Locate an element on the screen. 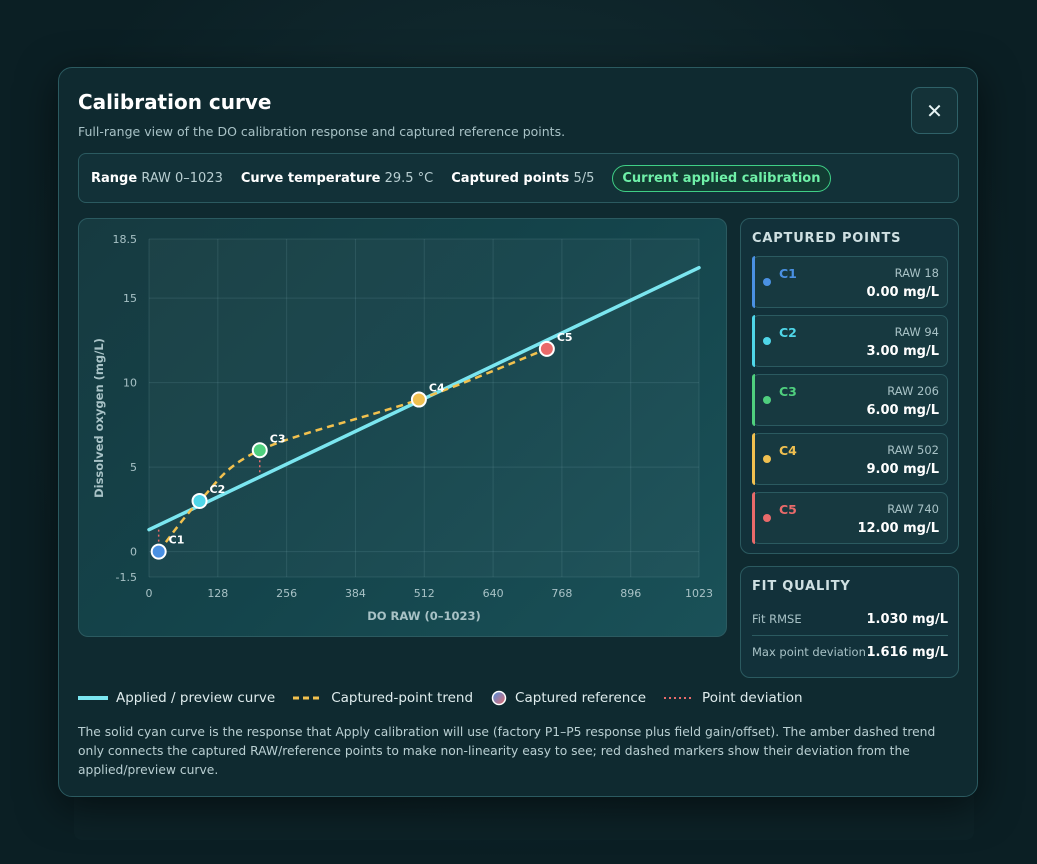 This screenshot has height=864, width=1037. x-tick-label: 0 is located at coordinates (149, 593).